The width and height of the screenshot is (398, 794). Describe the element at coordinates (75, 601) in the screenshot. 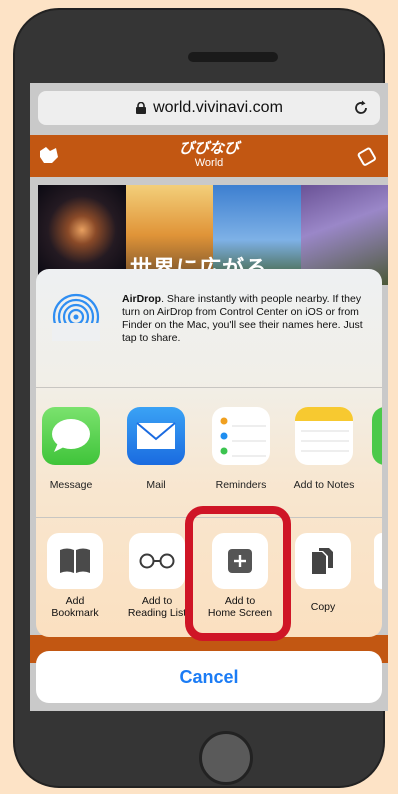

I see `add-bookmark-label-1: Add` at that location.